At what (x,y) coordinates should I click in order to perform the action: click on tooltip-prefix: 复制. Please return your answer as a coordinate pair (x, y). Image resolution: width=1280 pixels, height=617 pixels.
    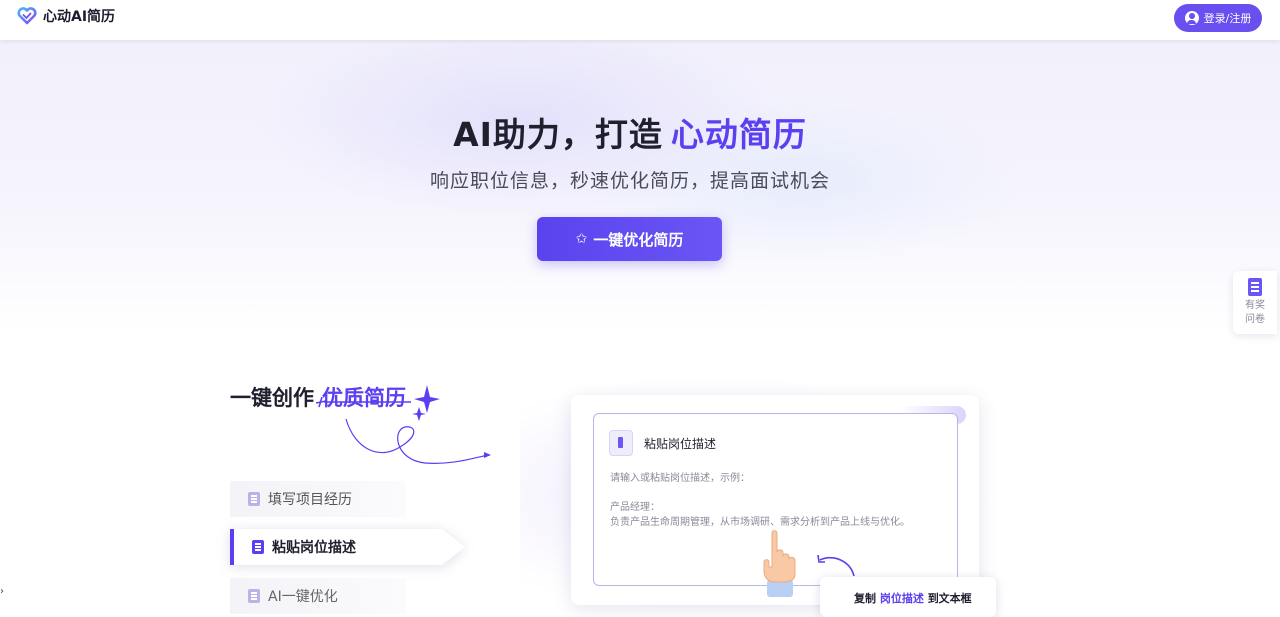
    Looking at the image, I should click on (865, 598).